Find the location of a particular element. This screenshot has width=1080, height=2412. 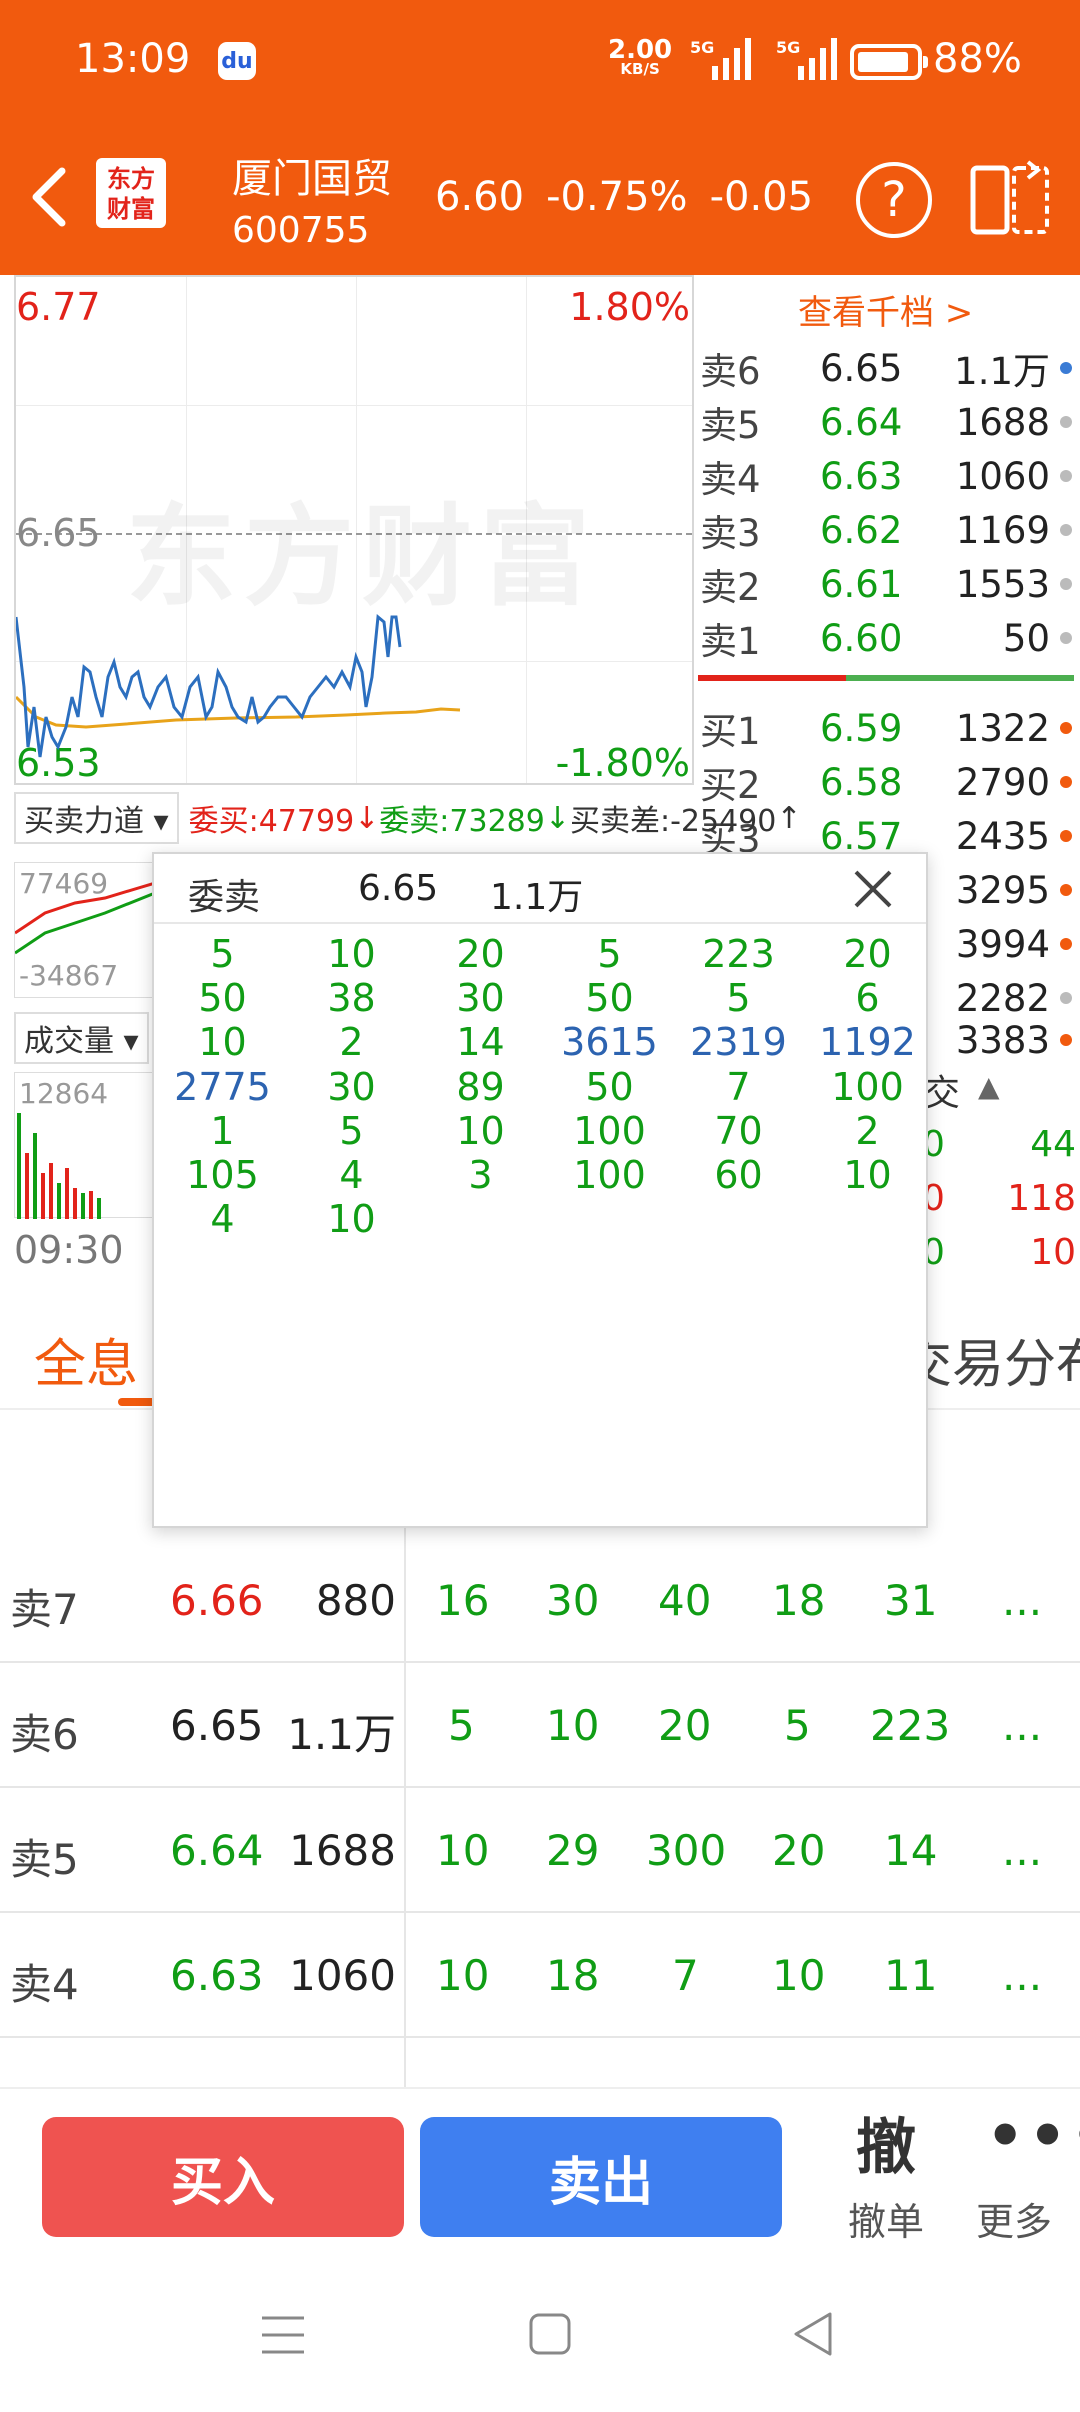

bid-ask-ratio-bar is located at coordinates (886, 678).